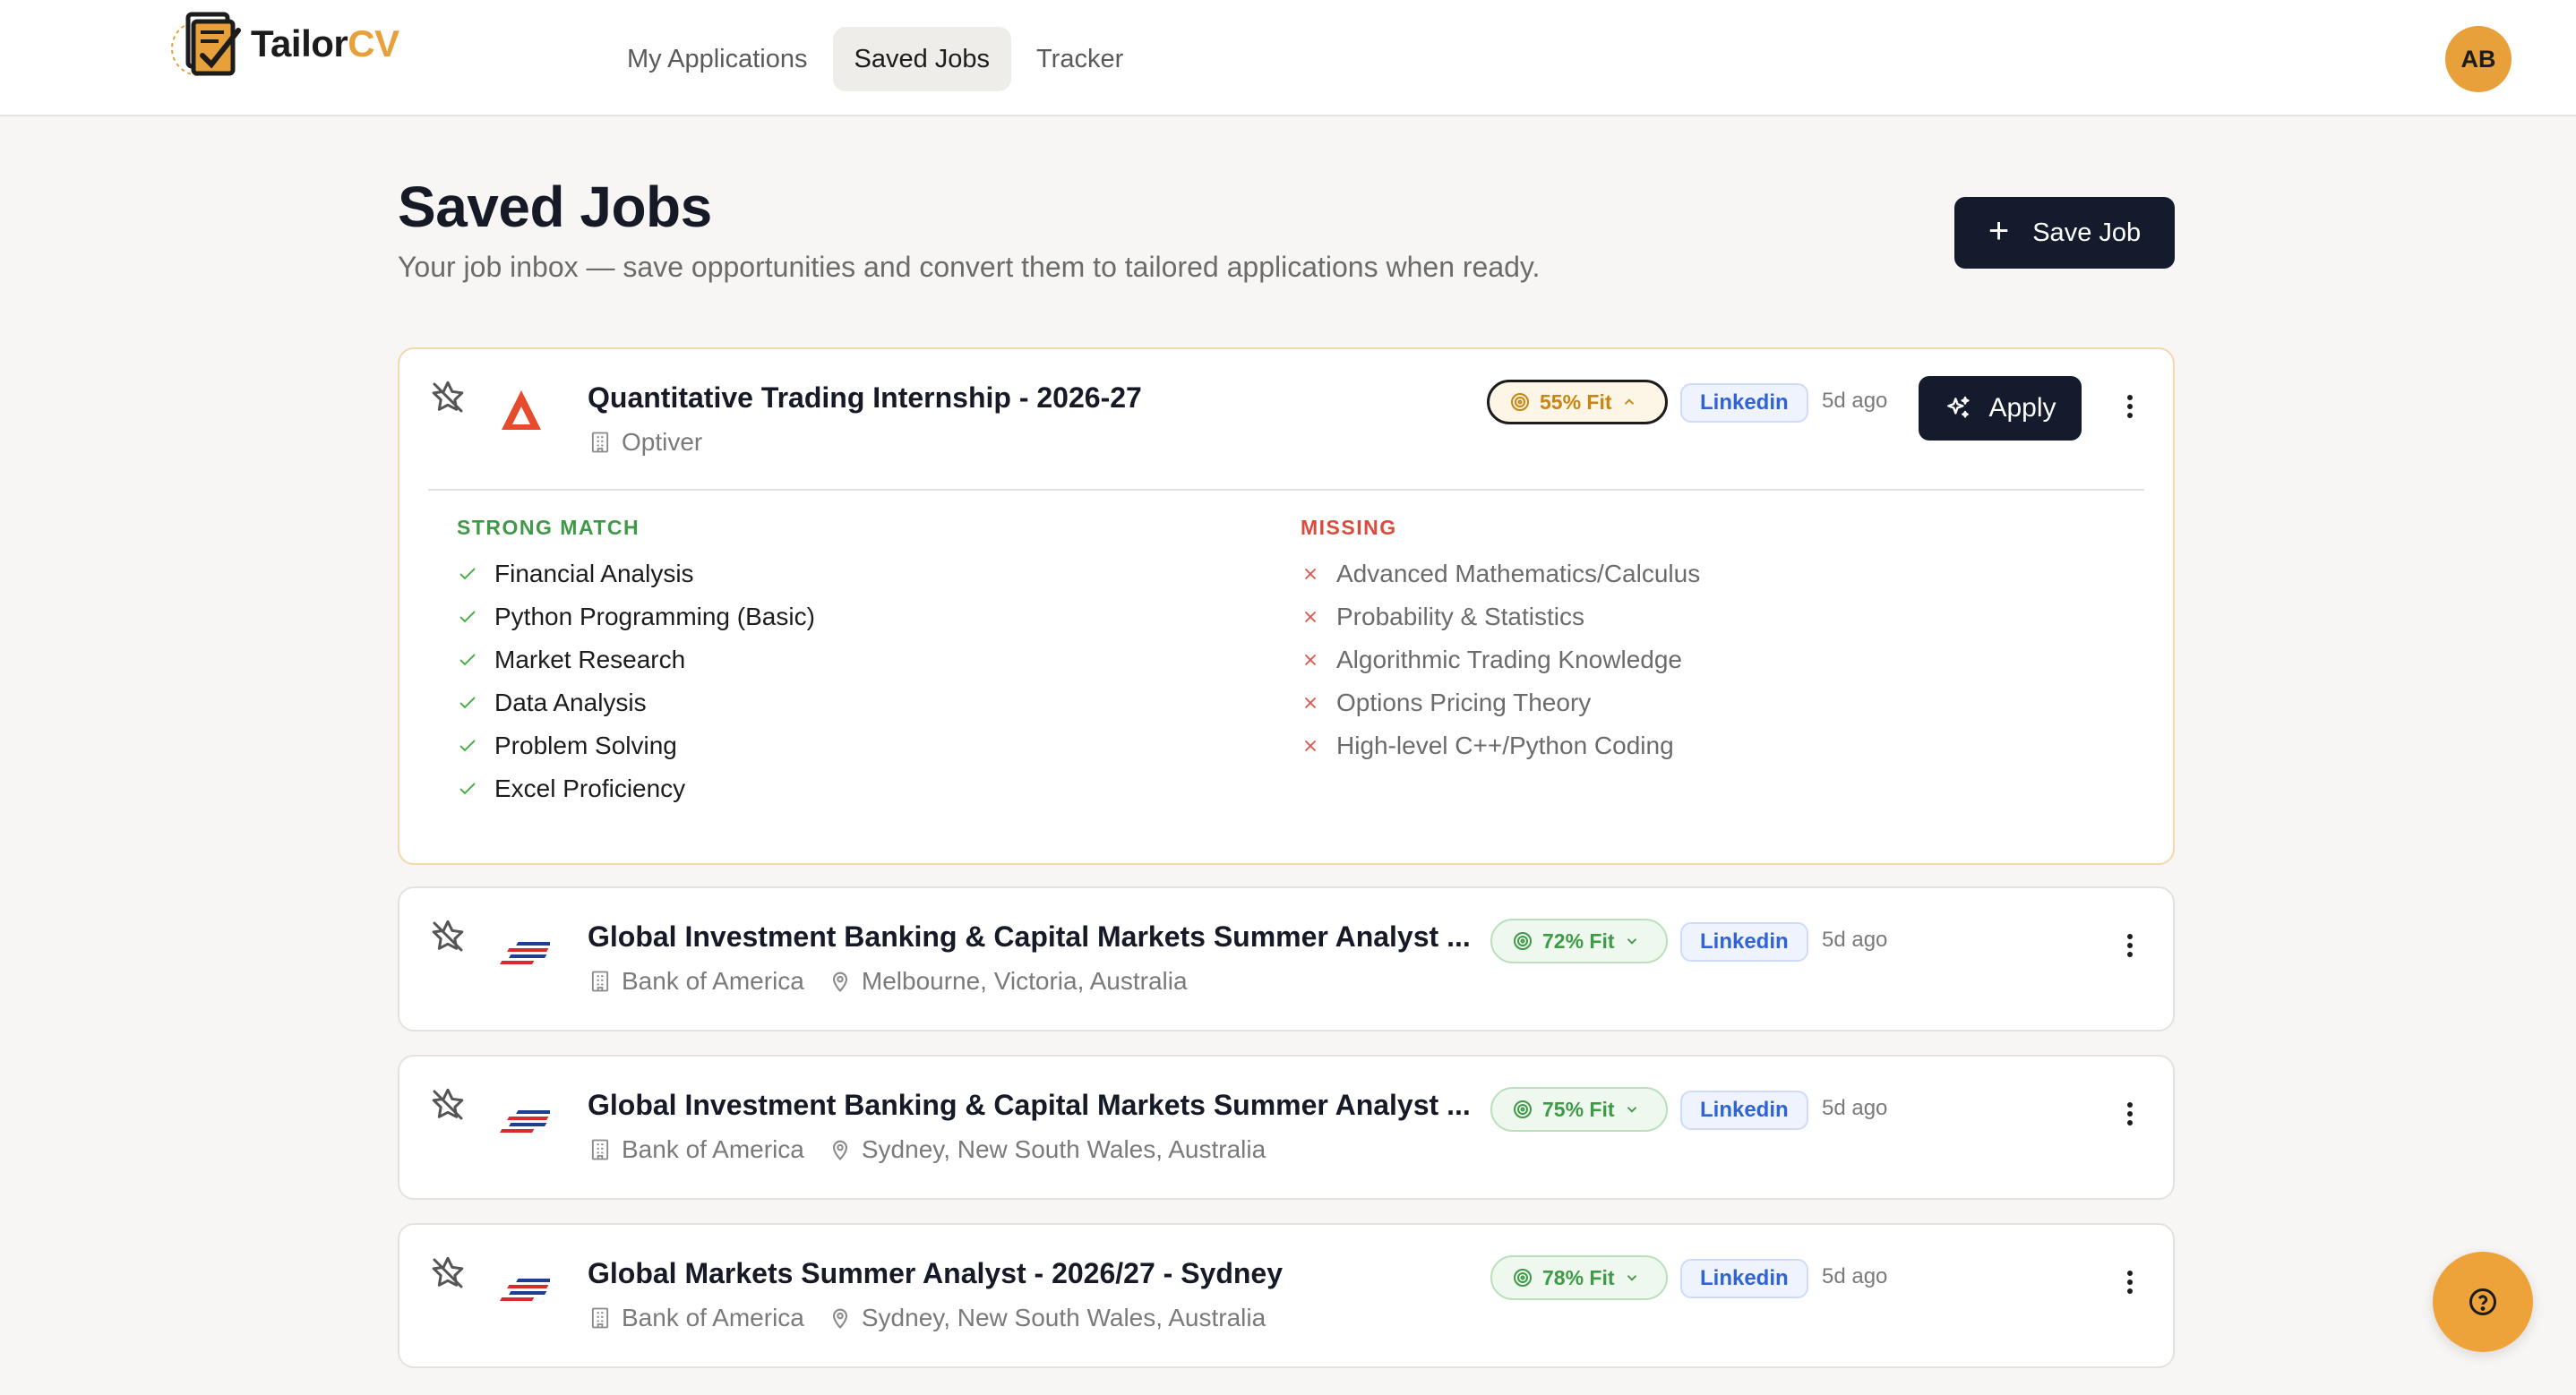  I want to click on apply-button: Apply, so click(2000, 408).